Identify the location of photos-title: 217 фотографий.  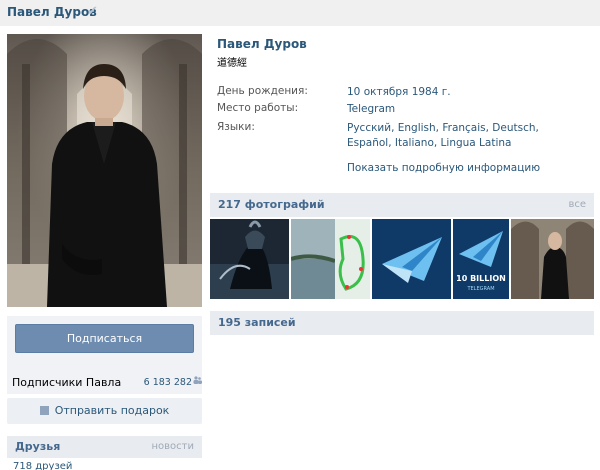
(271, 204).